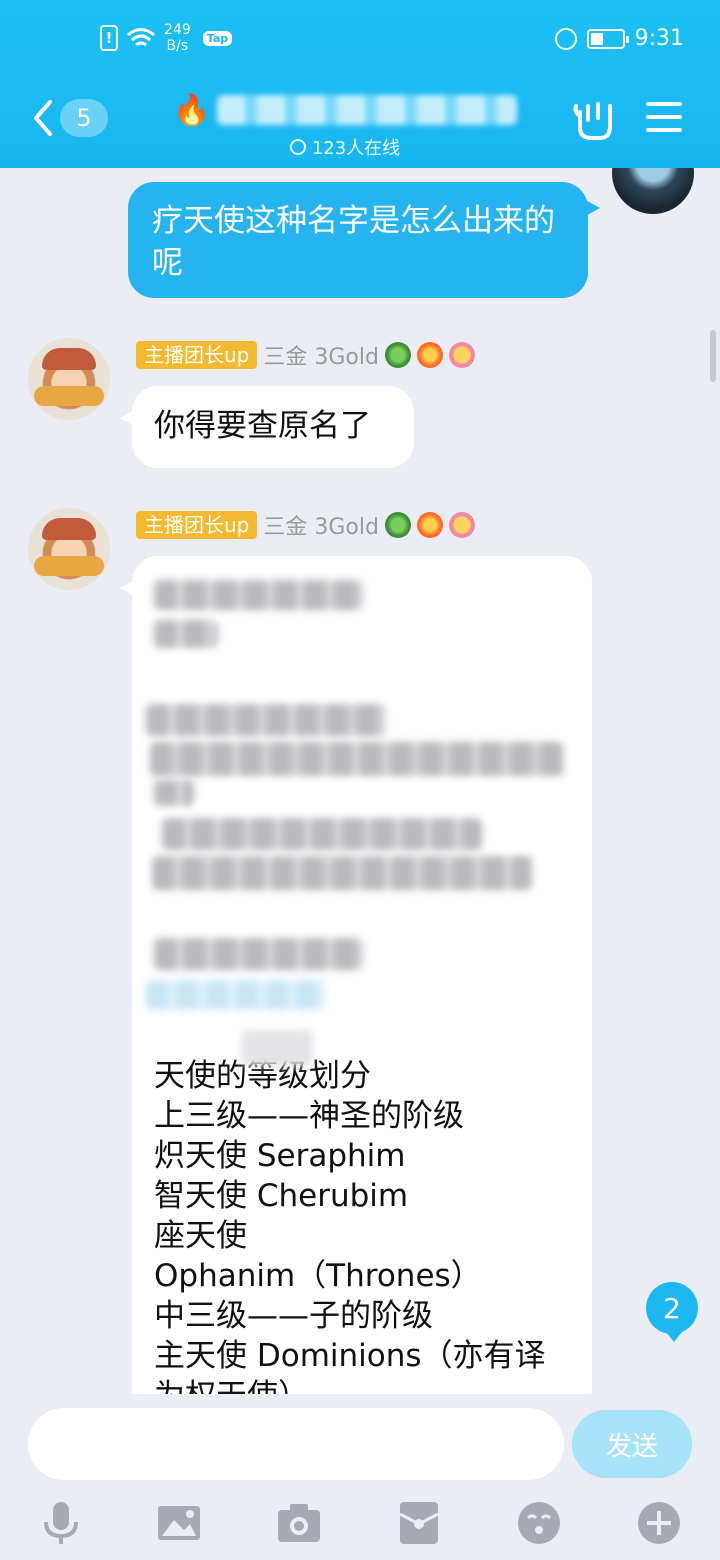  I want to click on group-name: 🔥, so click(345, 110).